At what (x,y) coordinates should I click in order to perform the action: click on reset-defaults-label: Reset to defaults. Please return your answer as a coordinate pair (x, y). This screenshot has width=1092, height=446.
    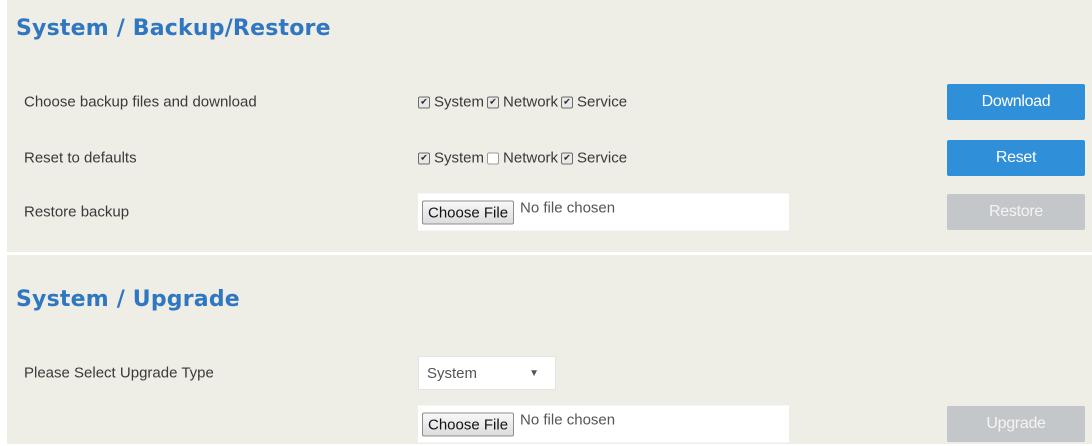
    Looking at the image, I should click on (80, 158).